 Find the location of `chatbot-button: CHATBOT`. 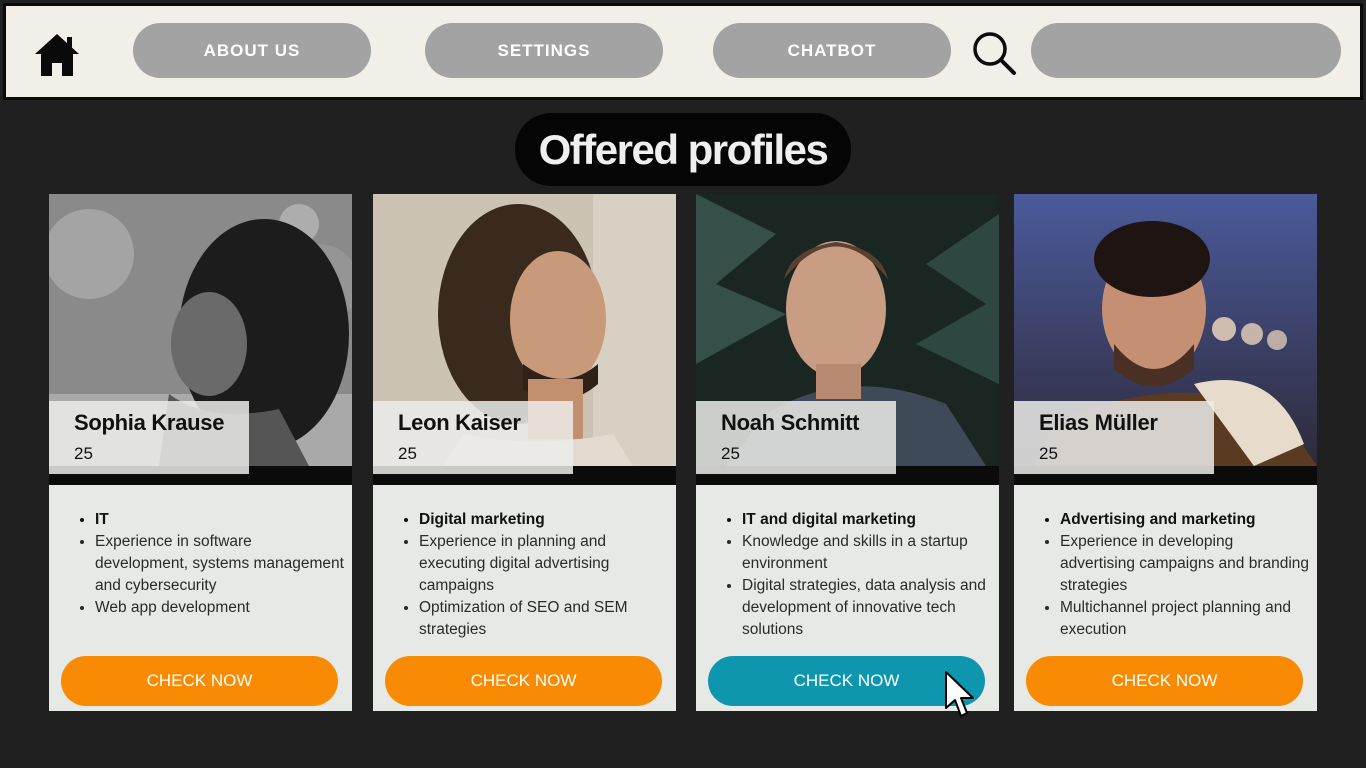

chatbot-button: CHATBOT is located at coordinates (832, 50).